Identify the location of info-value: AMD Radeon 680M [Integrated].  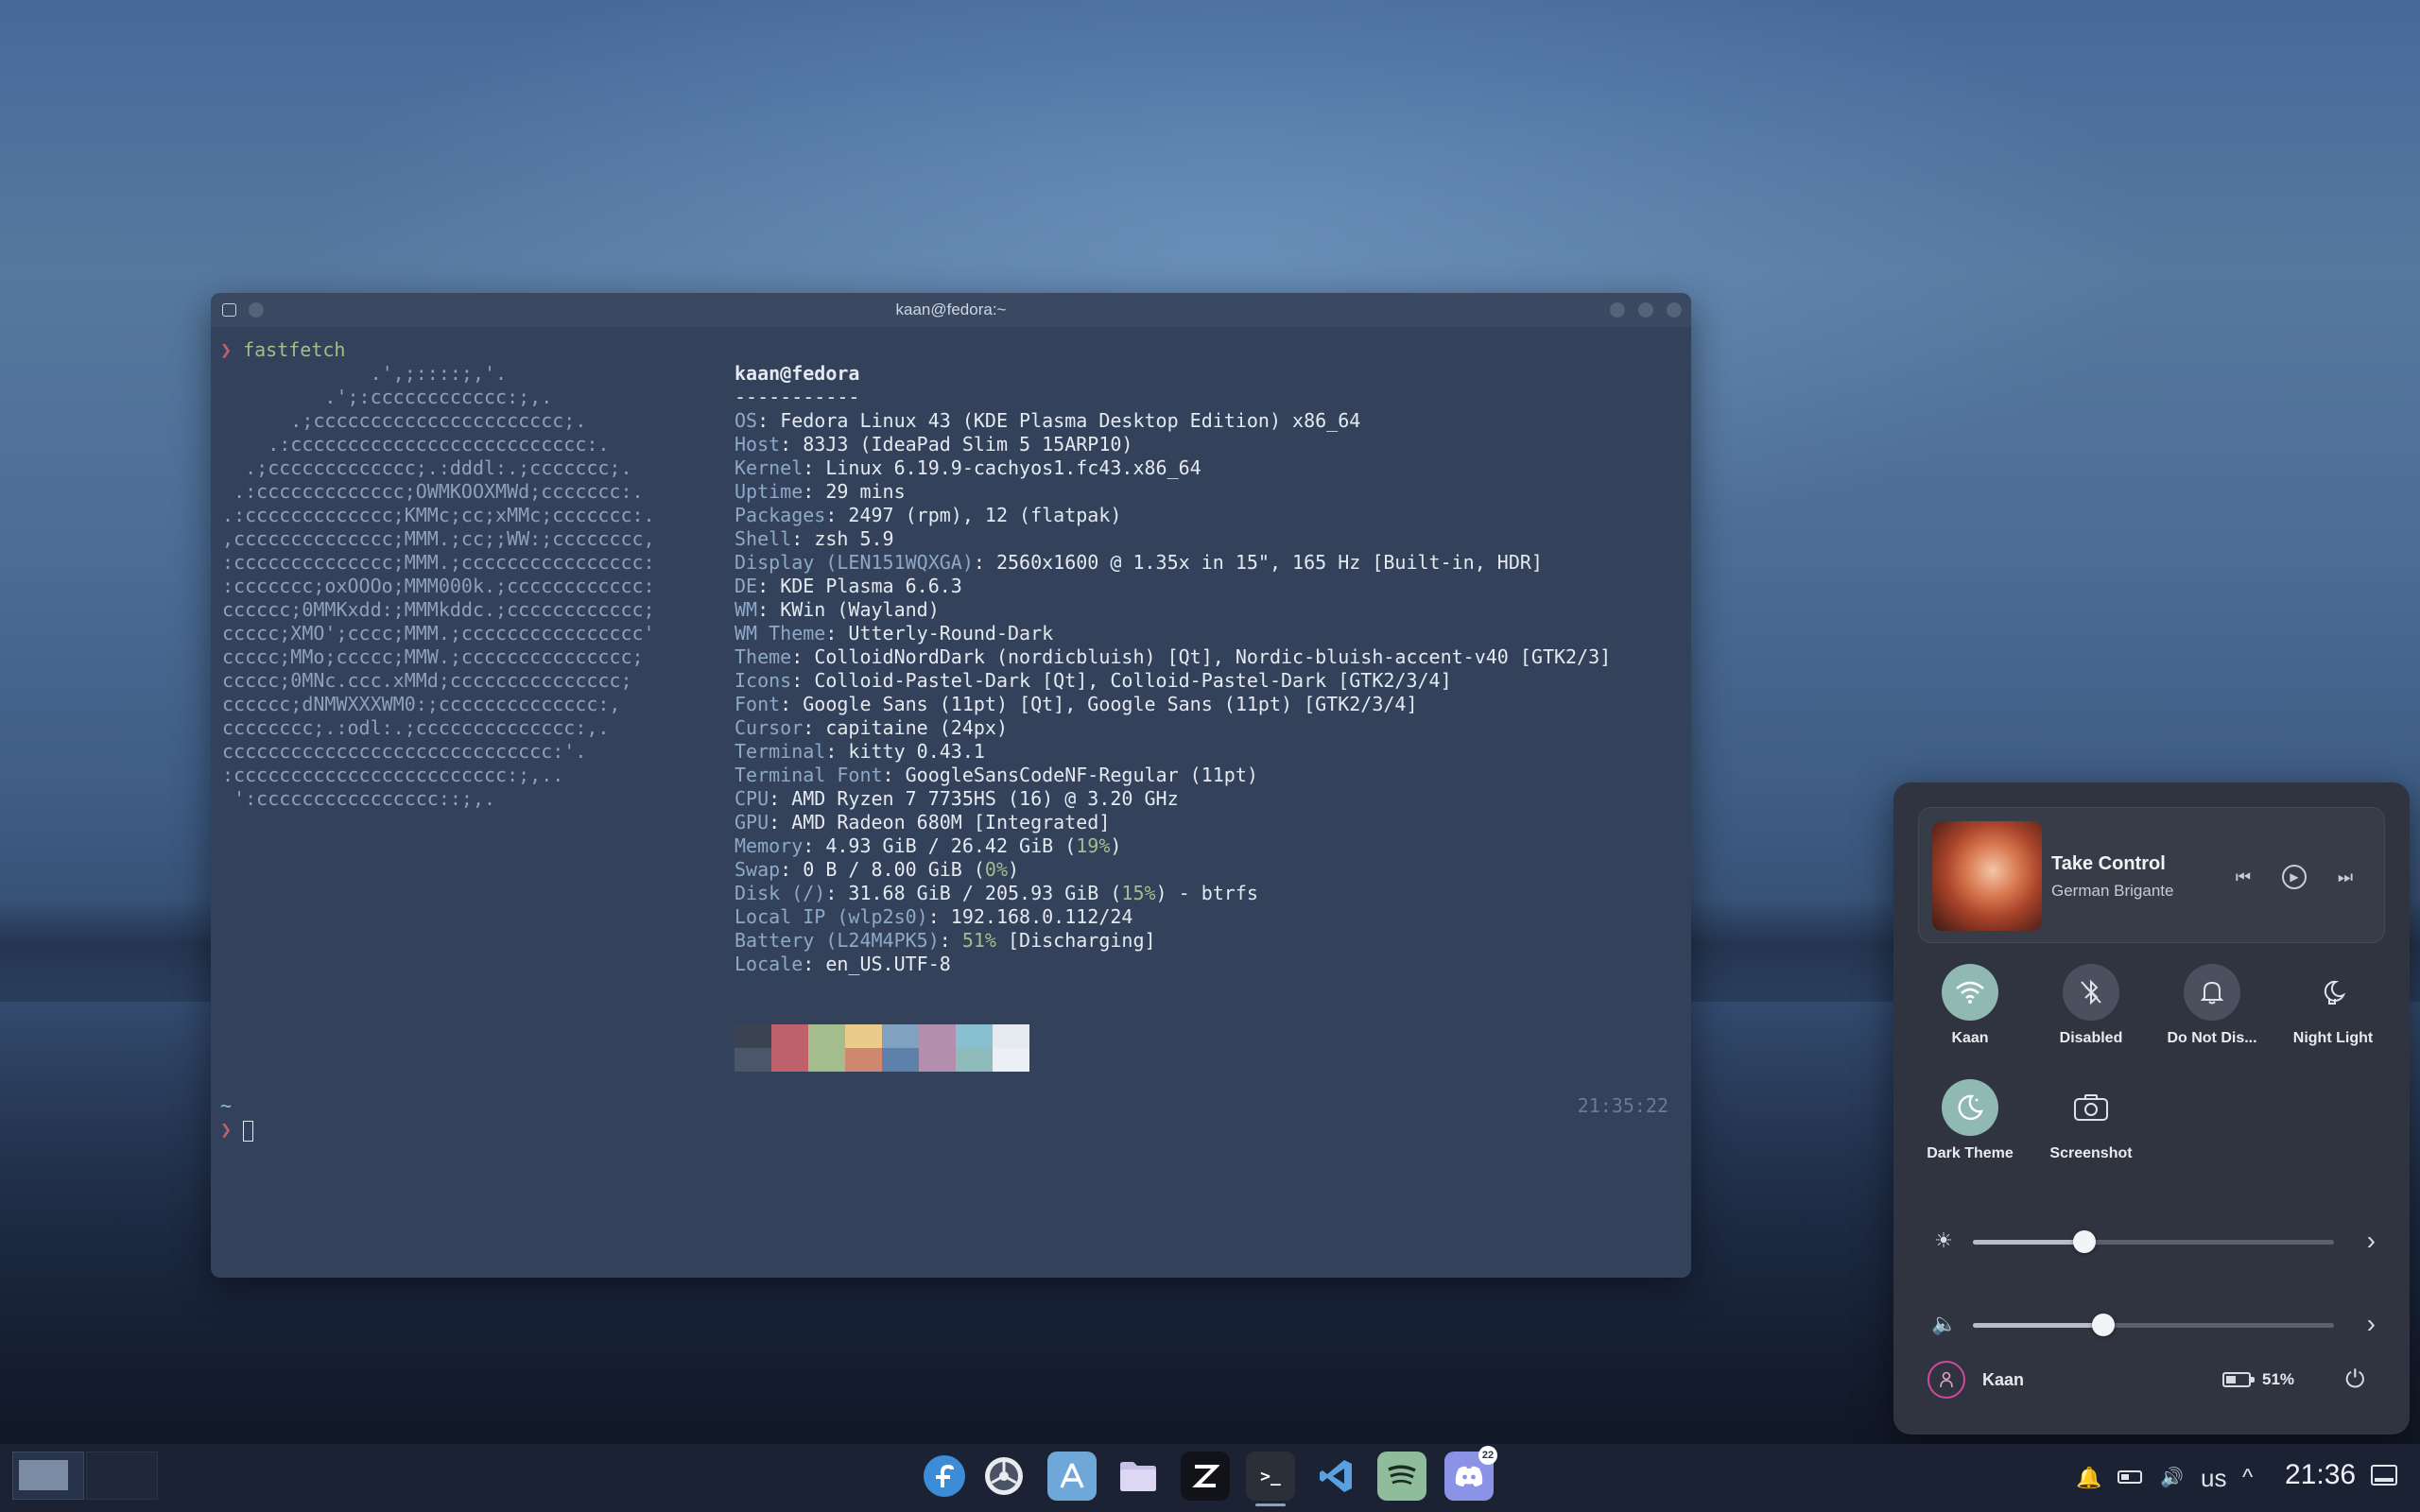
(951, 822).